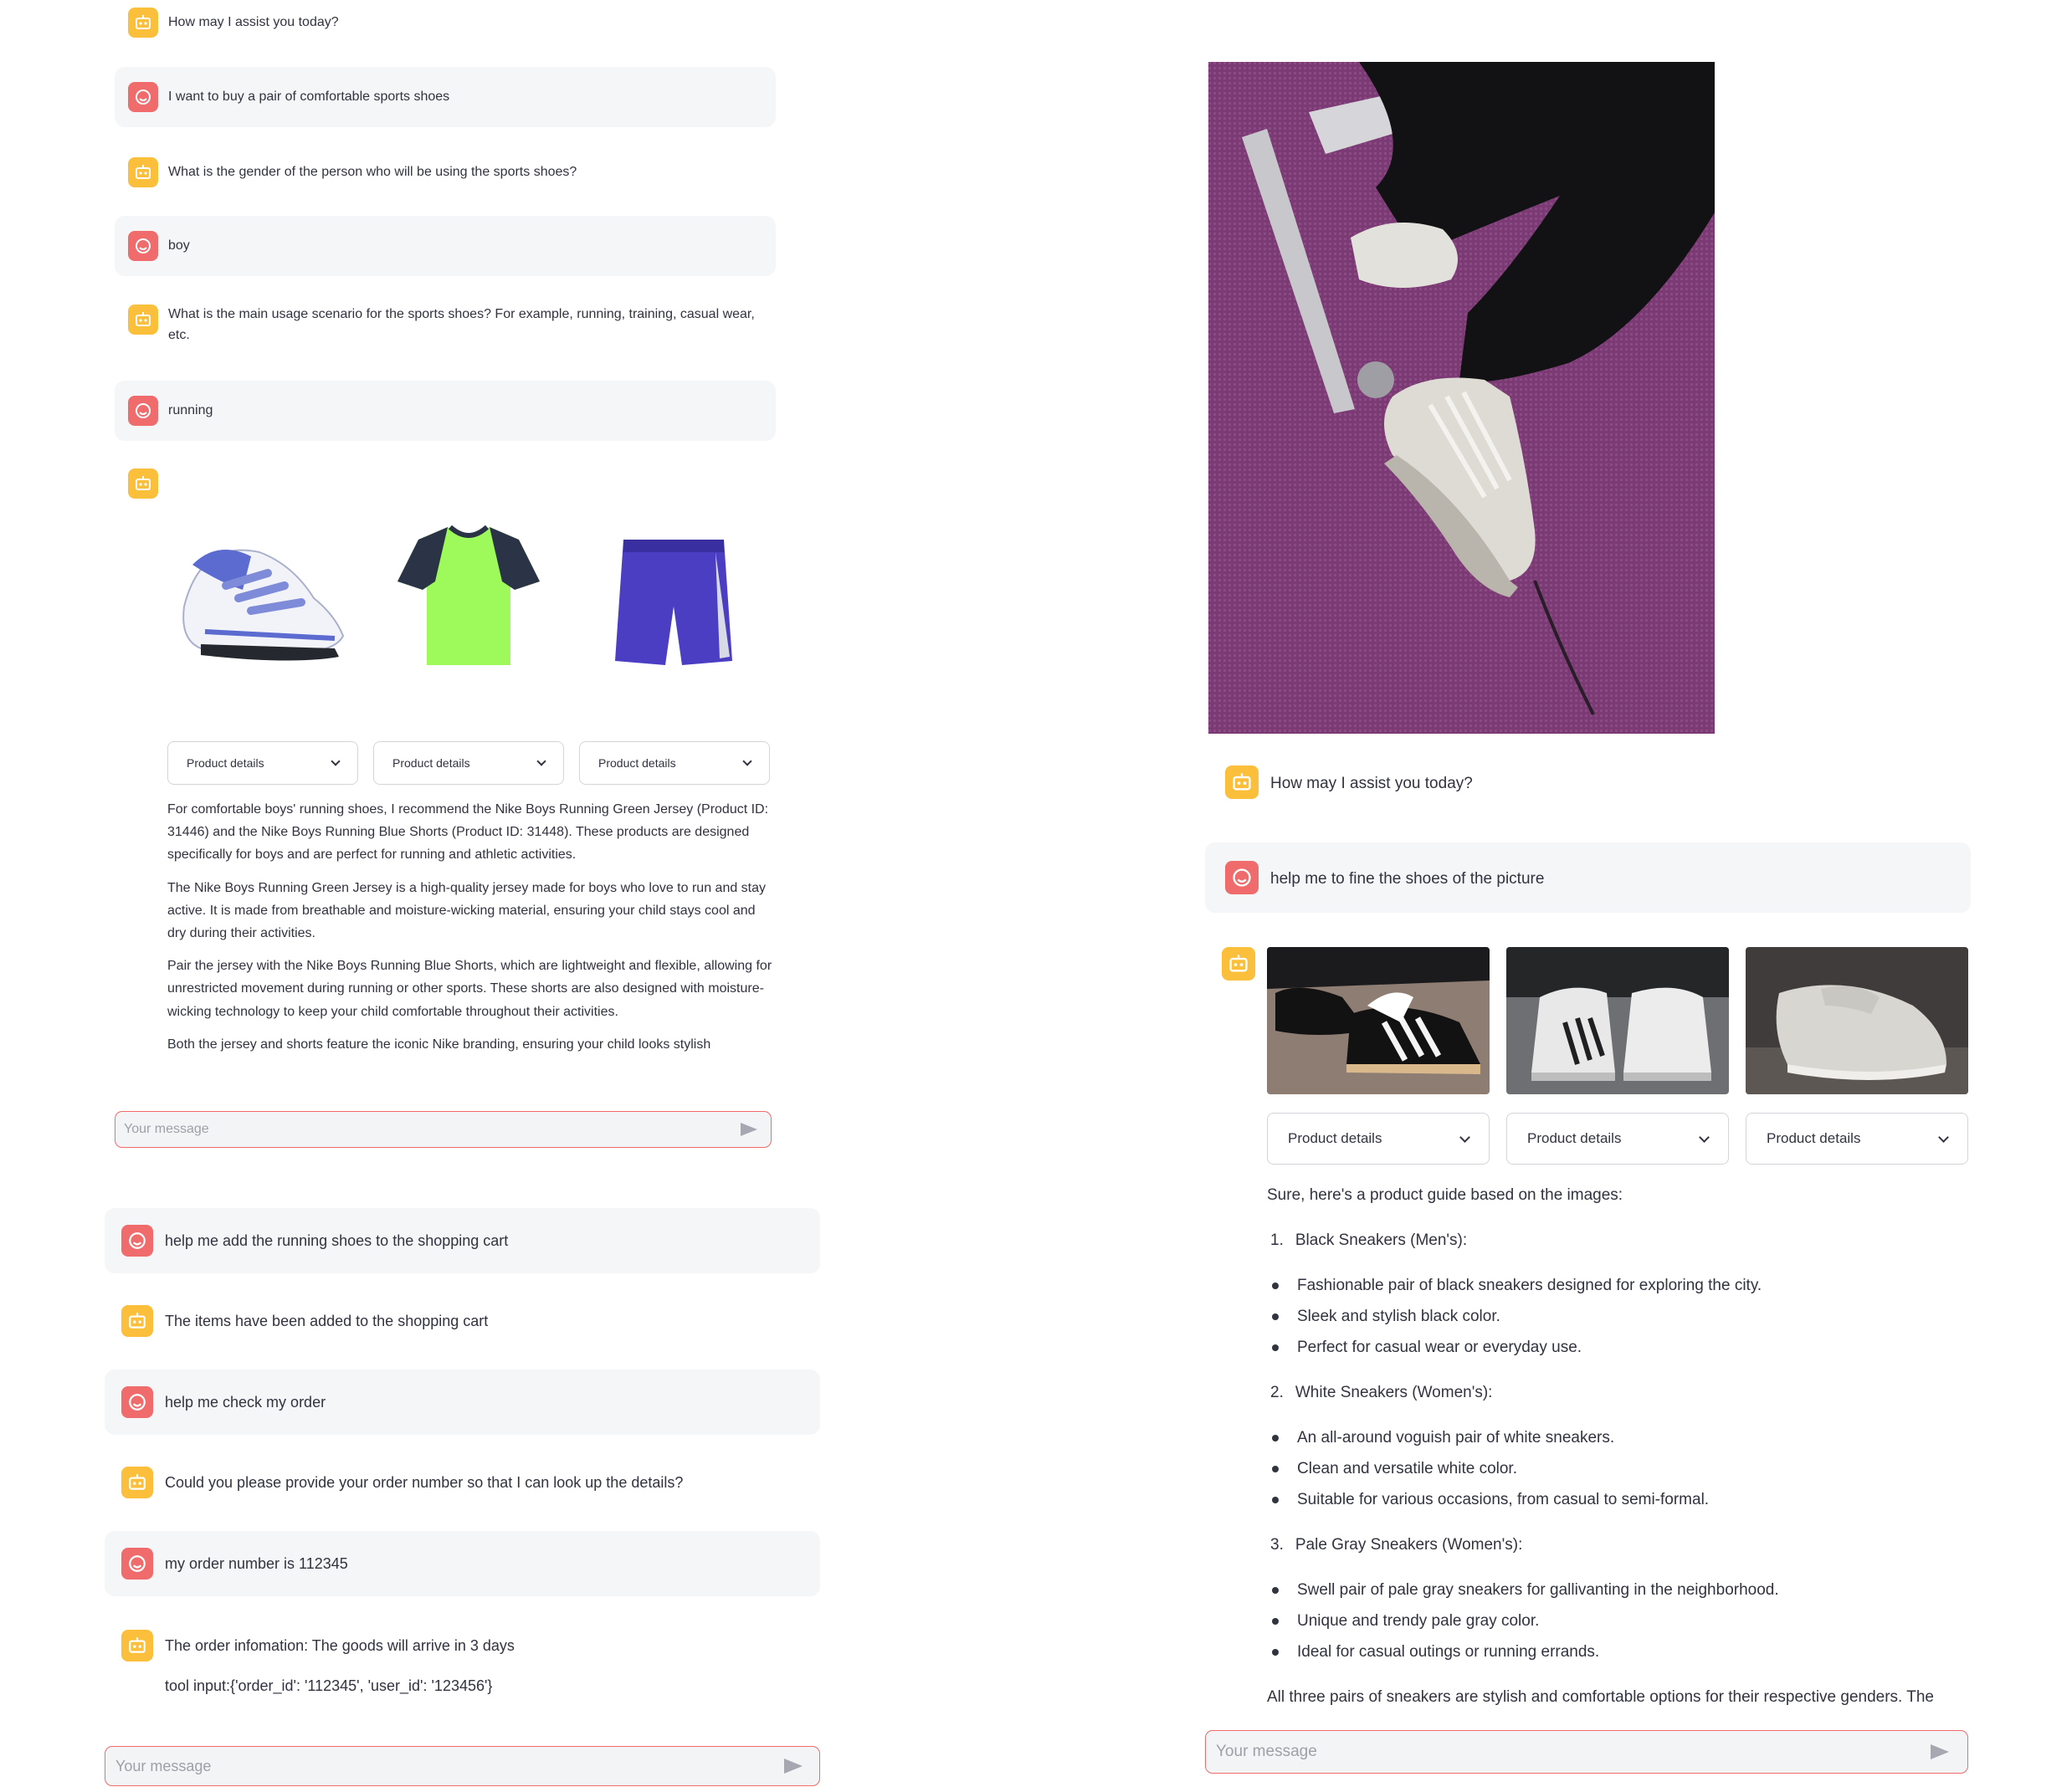 This screenshot has width=2072, height=1787. I want to click on pale-gray-sneakers-image, so click(1857, 1020).